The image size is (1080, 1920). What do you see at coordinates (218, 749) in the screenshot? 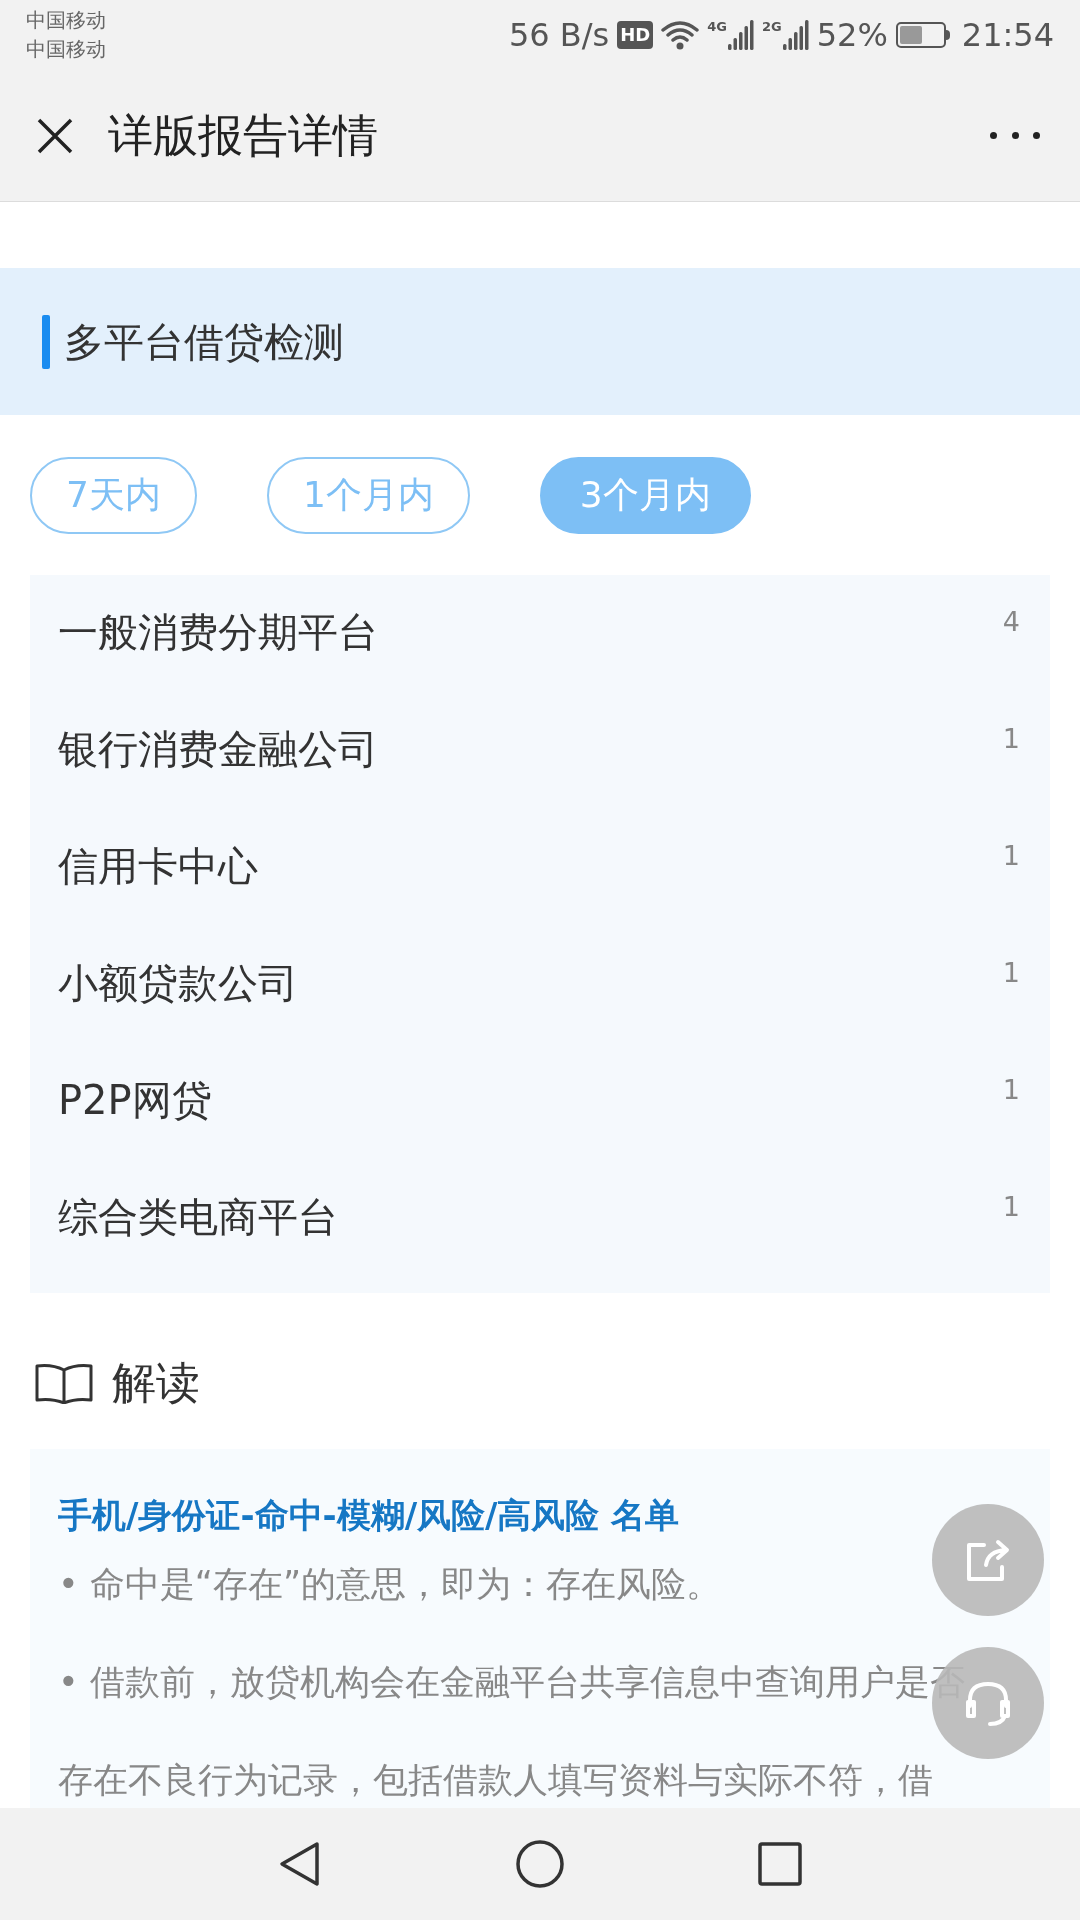
I see `platform-type: 银行消费金融公司` at bounding box center [218, 749].